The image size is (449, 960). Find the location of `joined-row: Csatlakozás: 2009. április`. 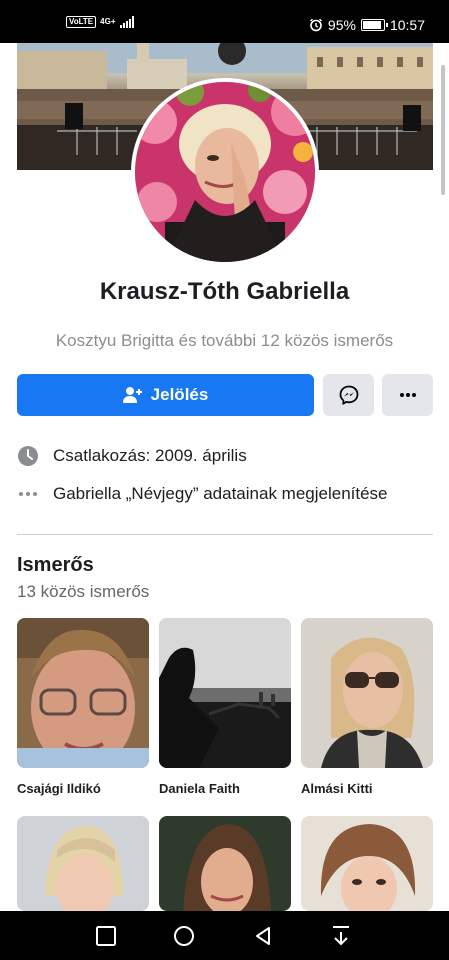

joined-row: Csatlakozás: 2009. április is located at coordinates (132, 456).